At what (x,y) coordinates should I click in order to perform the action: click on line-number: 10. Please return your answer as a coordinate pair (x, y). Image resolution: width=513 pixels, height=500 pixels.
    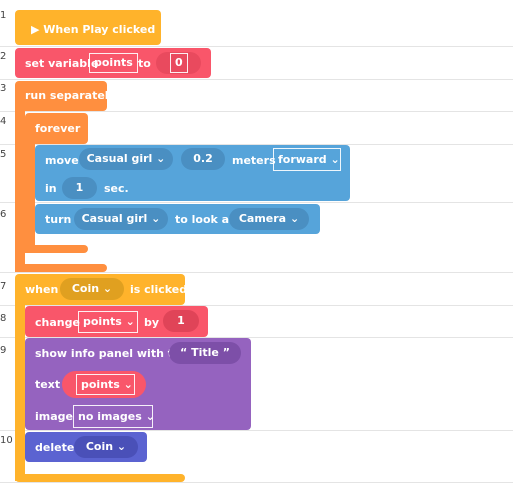
    Looking at the image, I should click on (6, 440).